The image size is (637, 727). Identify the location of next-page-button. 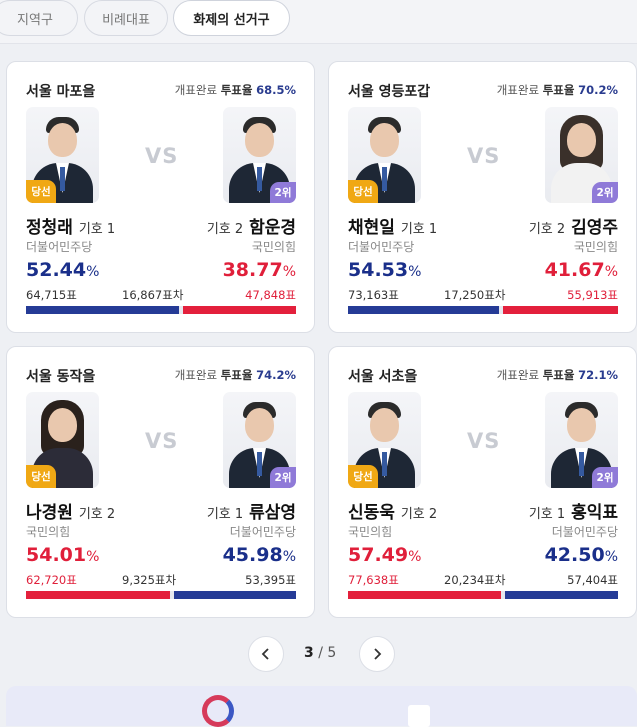
(377, 654).